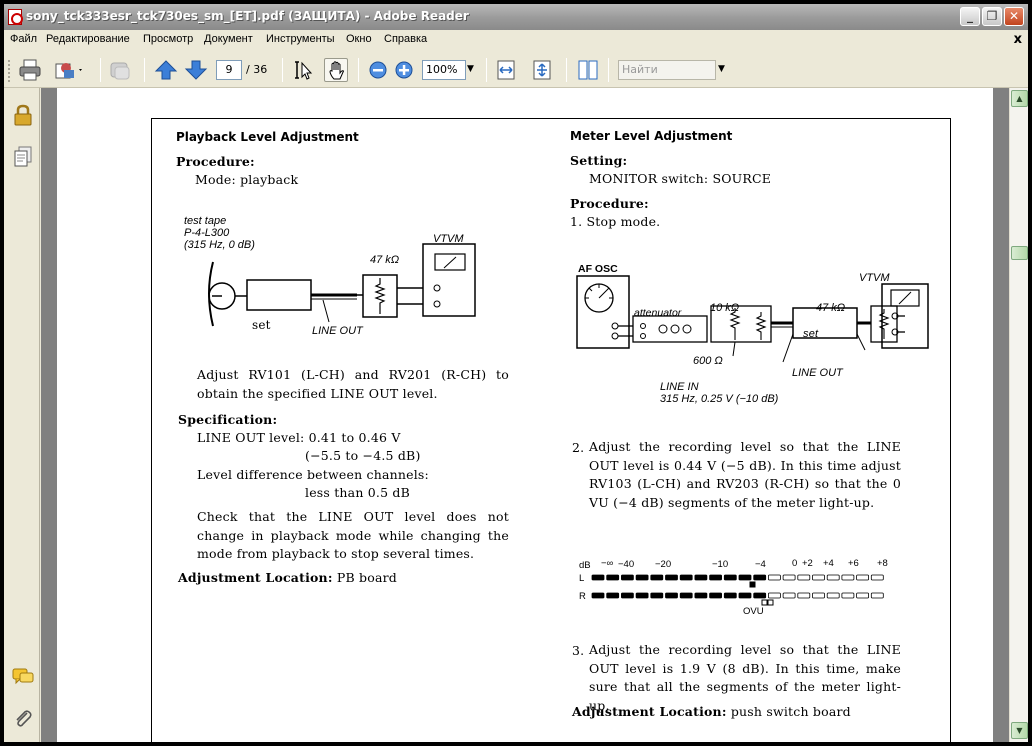 This screenshot has width=1032, height=746. I want to click on pdf-app-icon, so click(15, 17).